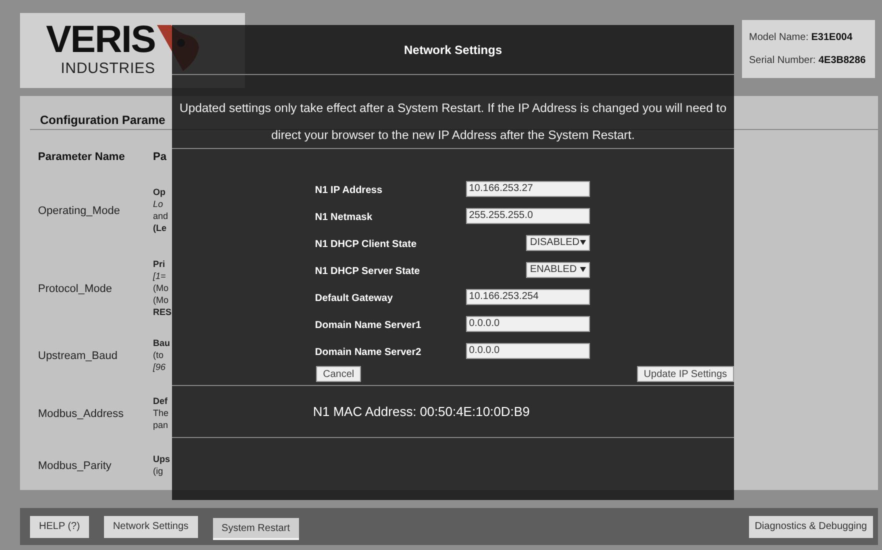 The image size is (882, 550). What do you see at coordinates (158, 204) in the screenshot?
I see `description-fragment: Lo` at bounding box center [158, 204].